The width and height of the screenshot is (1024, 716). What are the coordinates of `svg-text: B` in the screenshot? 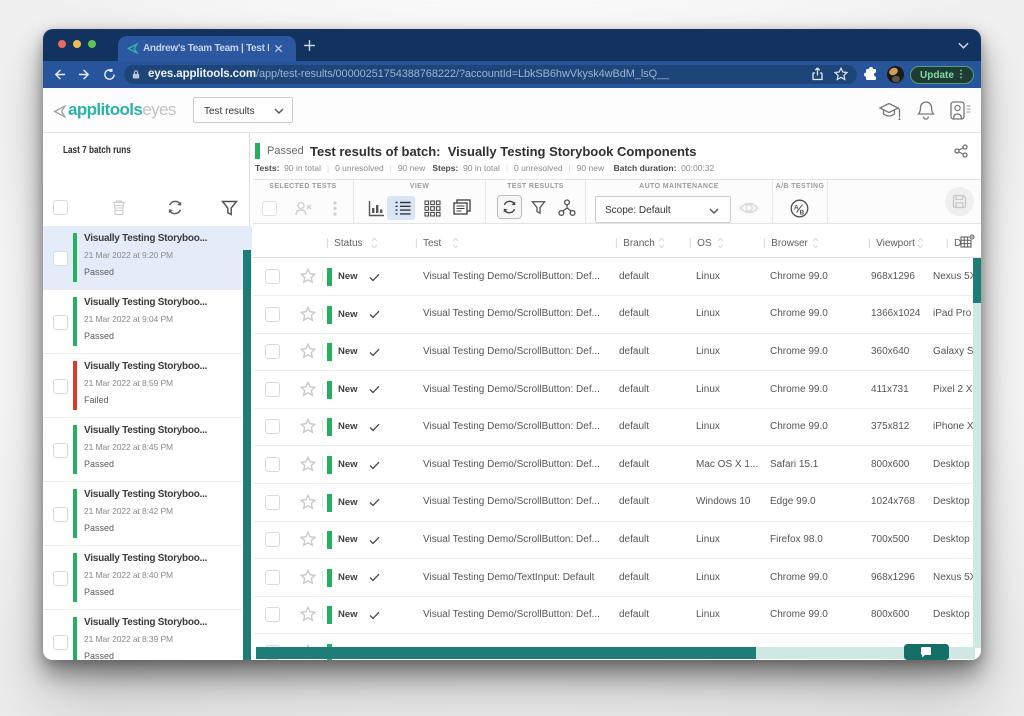 It's located at (802, 213).